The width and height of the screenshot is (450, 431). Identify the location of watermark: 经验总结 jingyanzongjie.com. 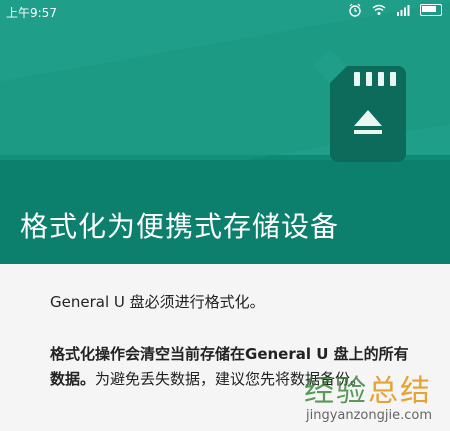
(368, 399).